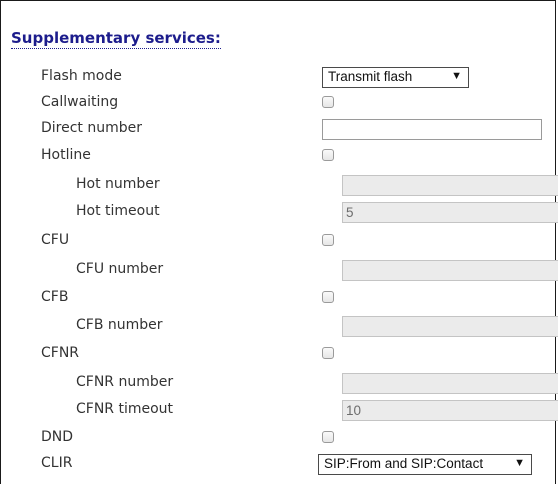  Describe the element at coordinates (279, 185) in the screenshot. I see `row-hot-number: Hot number` at that location.